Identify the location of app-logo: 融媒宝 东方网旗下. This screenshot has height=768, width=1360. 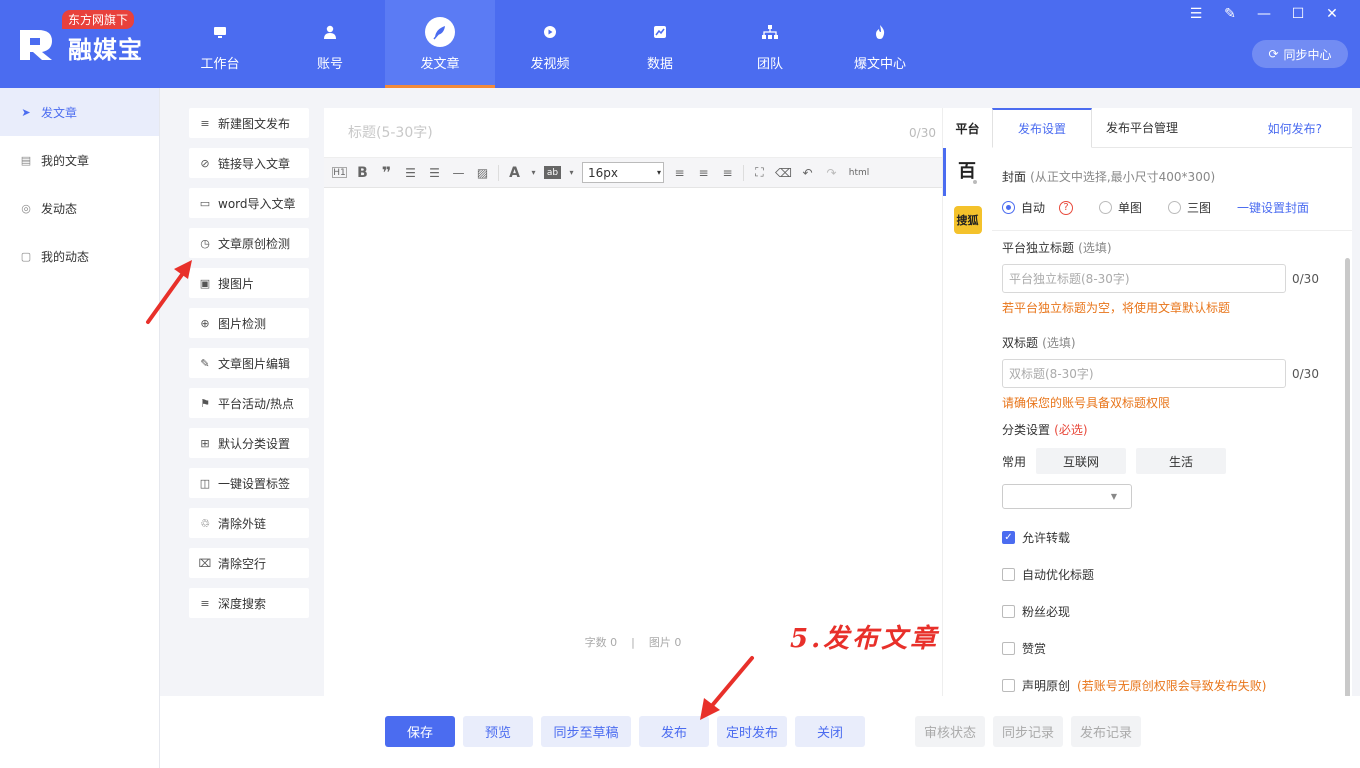
(98, 38).